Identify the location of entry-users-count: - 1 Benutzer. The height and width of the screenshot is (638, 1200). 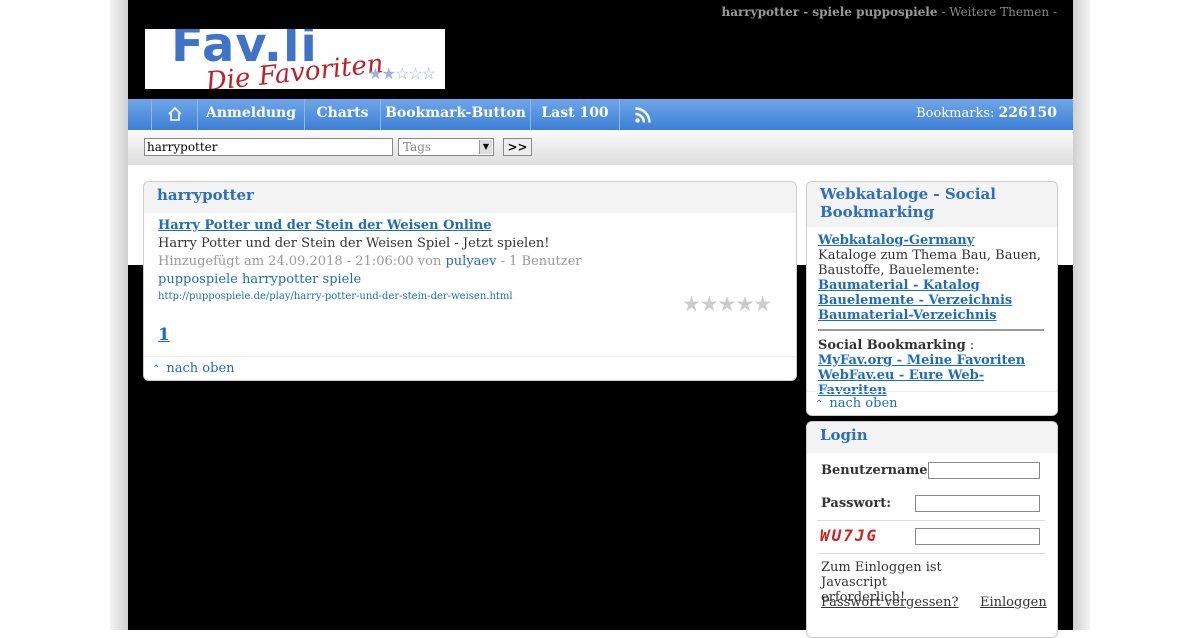
(541, 261).